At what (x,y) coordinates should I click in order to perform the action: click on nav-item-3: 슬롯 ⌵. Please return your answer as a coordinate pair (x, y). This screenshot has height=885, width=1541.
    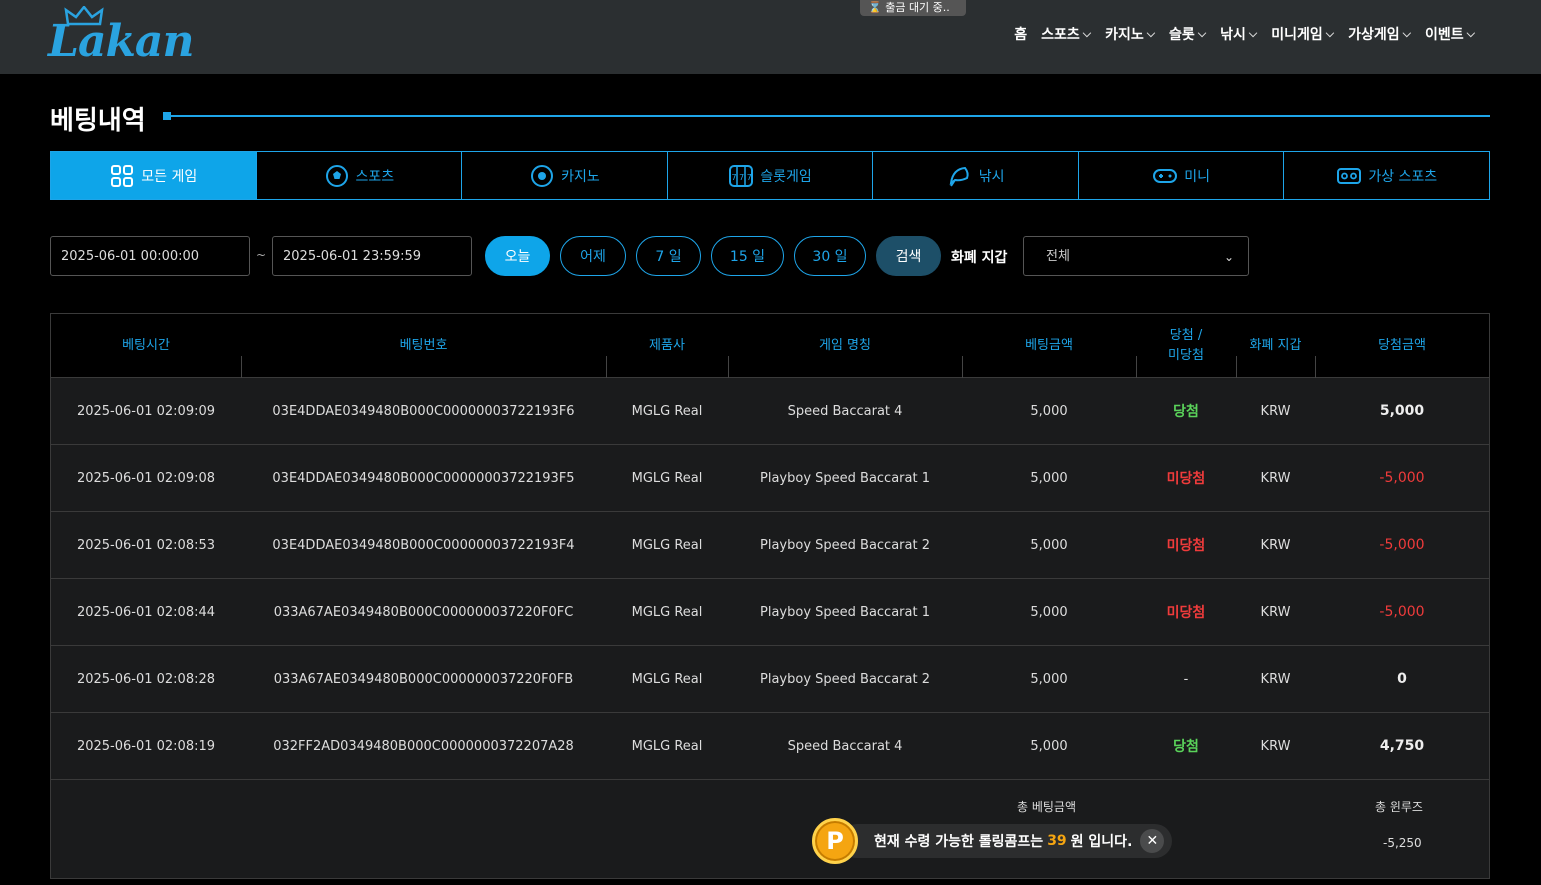
    Looking at the image, I should click on (1187, 34).